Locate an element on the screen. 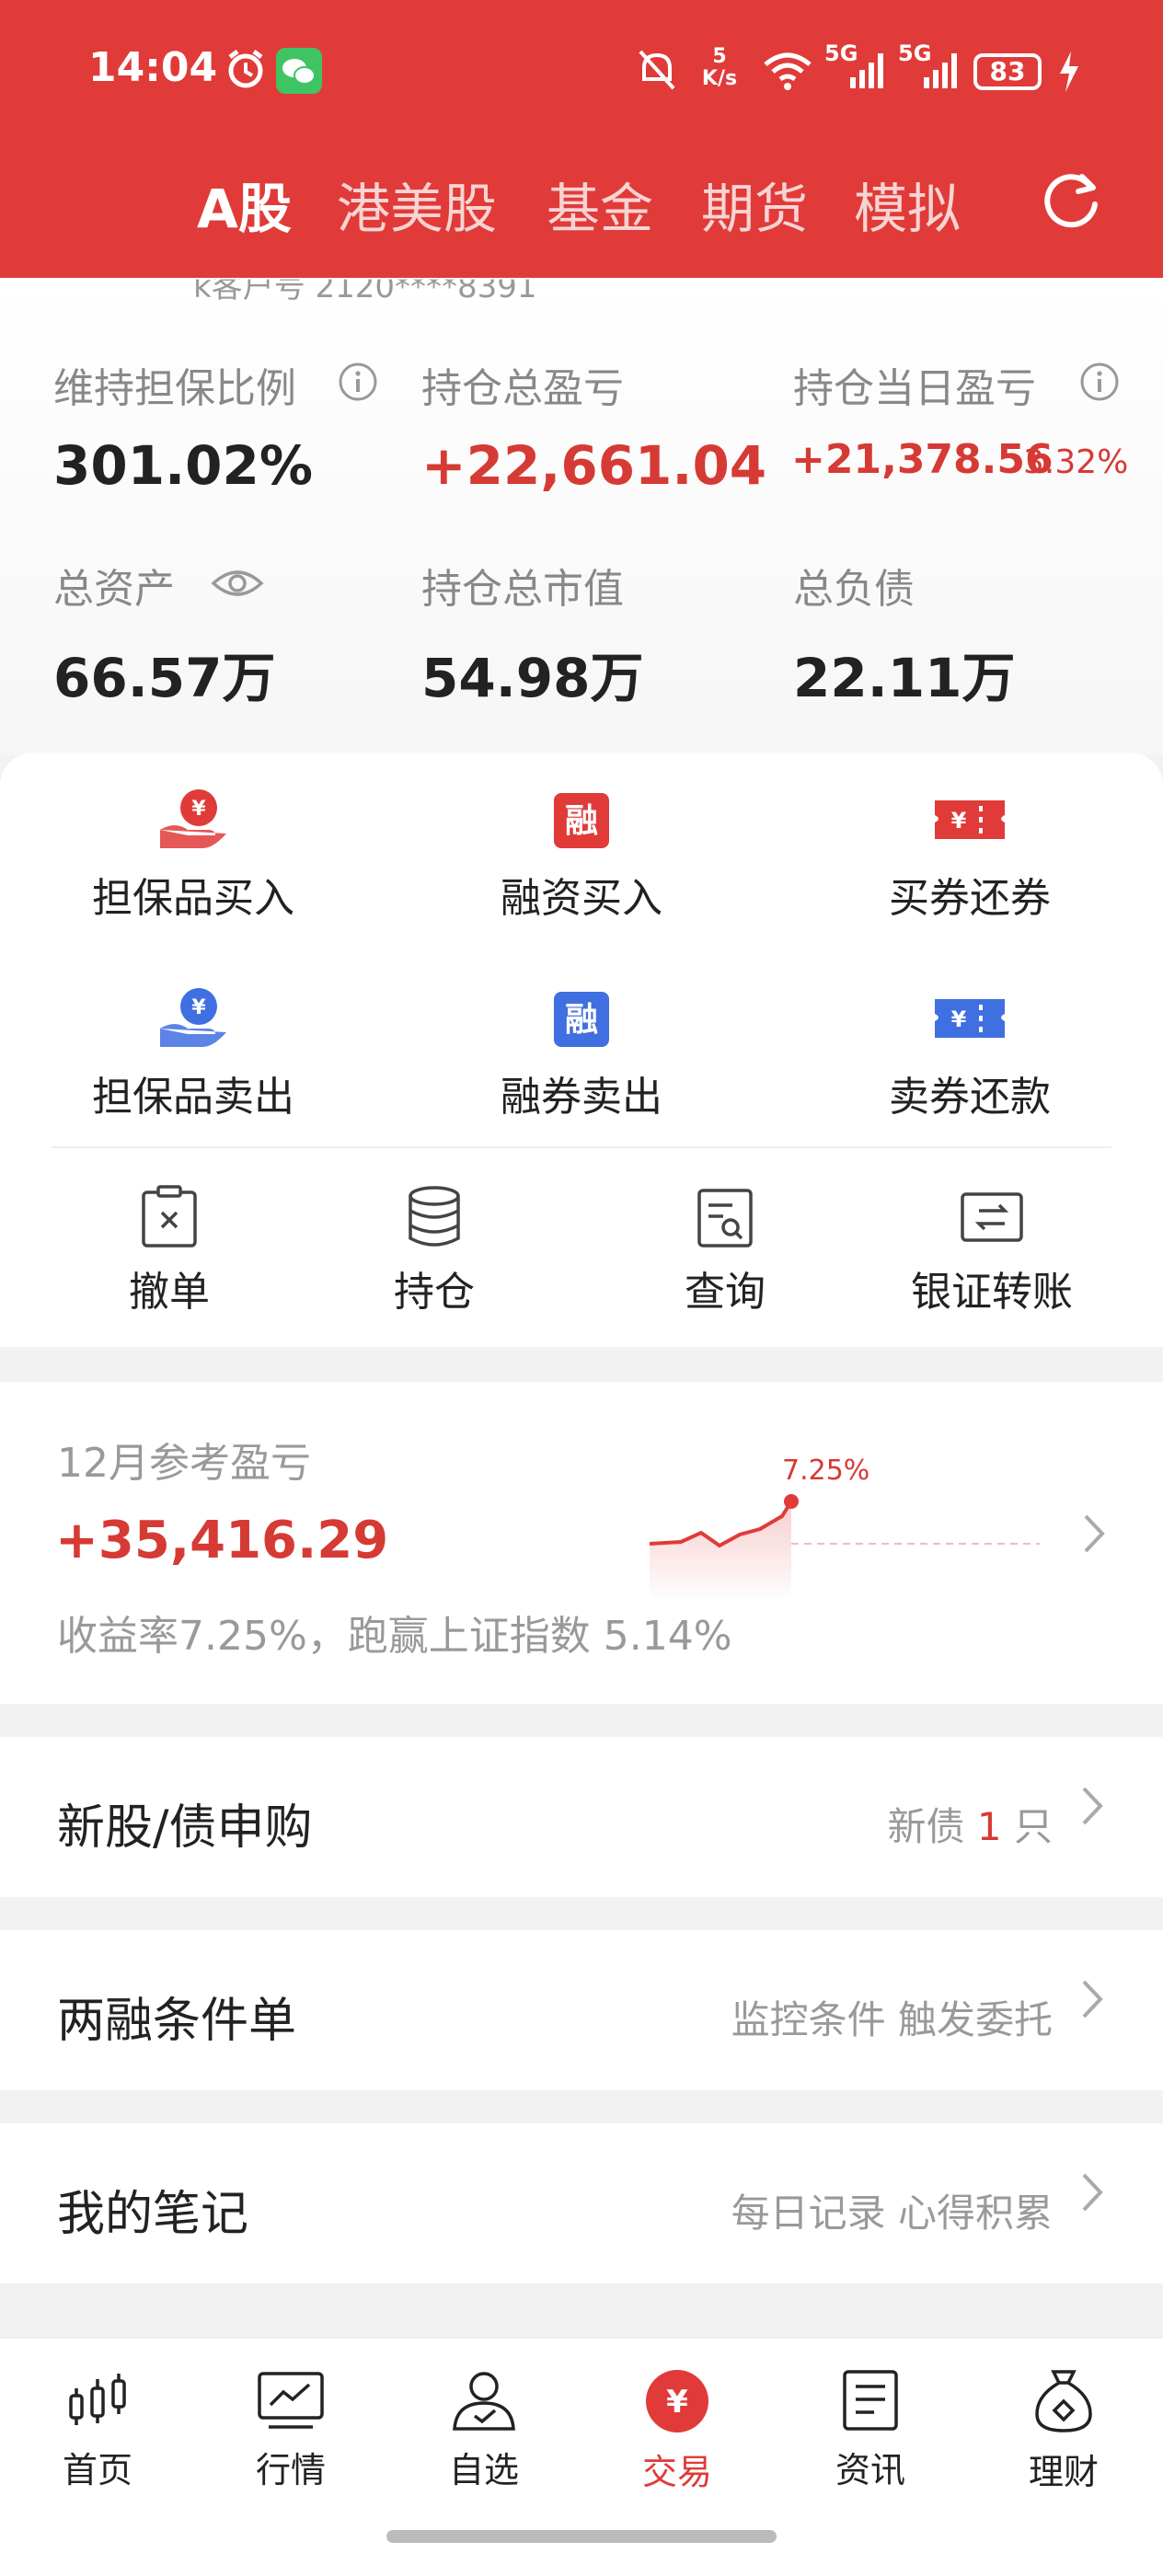  mute-bell-icon is located at coordinates (657, 70).